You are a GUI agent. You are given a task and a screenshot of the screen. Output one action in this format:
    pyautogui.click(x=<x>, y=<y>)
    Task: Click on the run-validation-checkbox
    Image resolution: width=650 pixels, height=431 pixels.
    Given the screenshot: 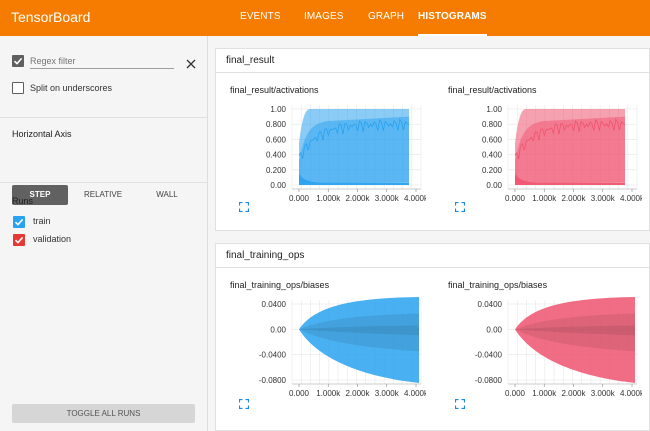 What is the action you would take?
    pyautogui.click(x=19, y=240)
    